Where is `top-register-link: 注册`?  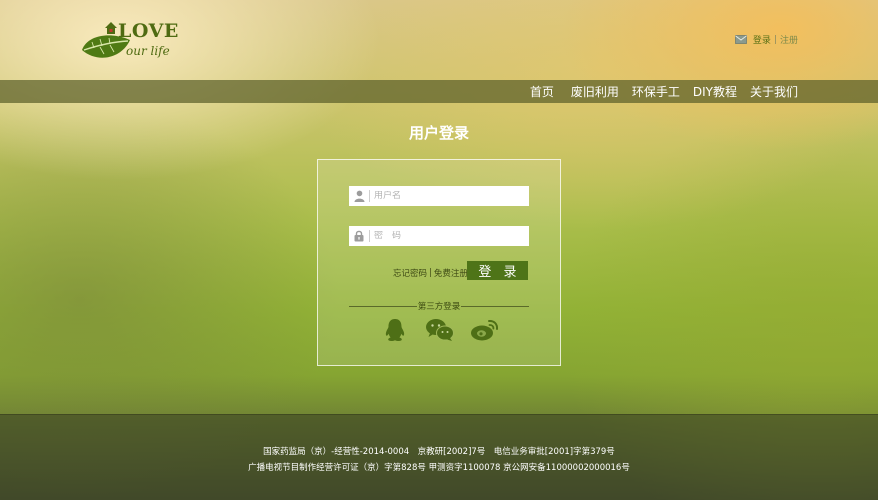 top-register-link: 注册 is located at coordinates (789, 39).